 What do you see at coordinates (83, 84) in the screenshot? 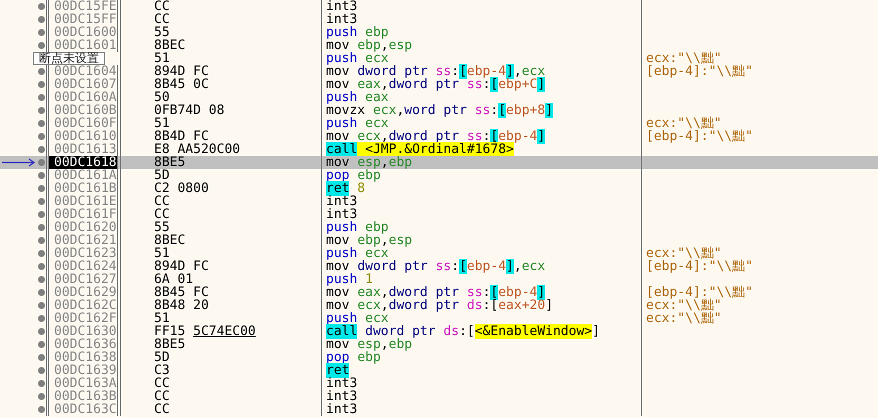
I see `address-cell: 00DC1607` at bounding box center [83, 84].